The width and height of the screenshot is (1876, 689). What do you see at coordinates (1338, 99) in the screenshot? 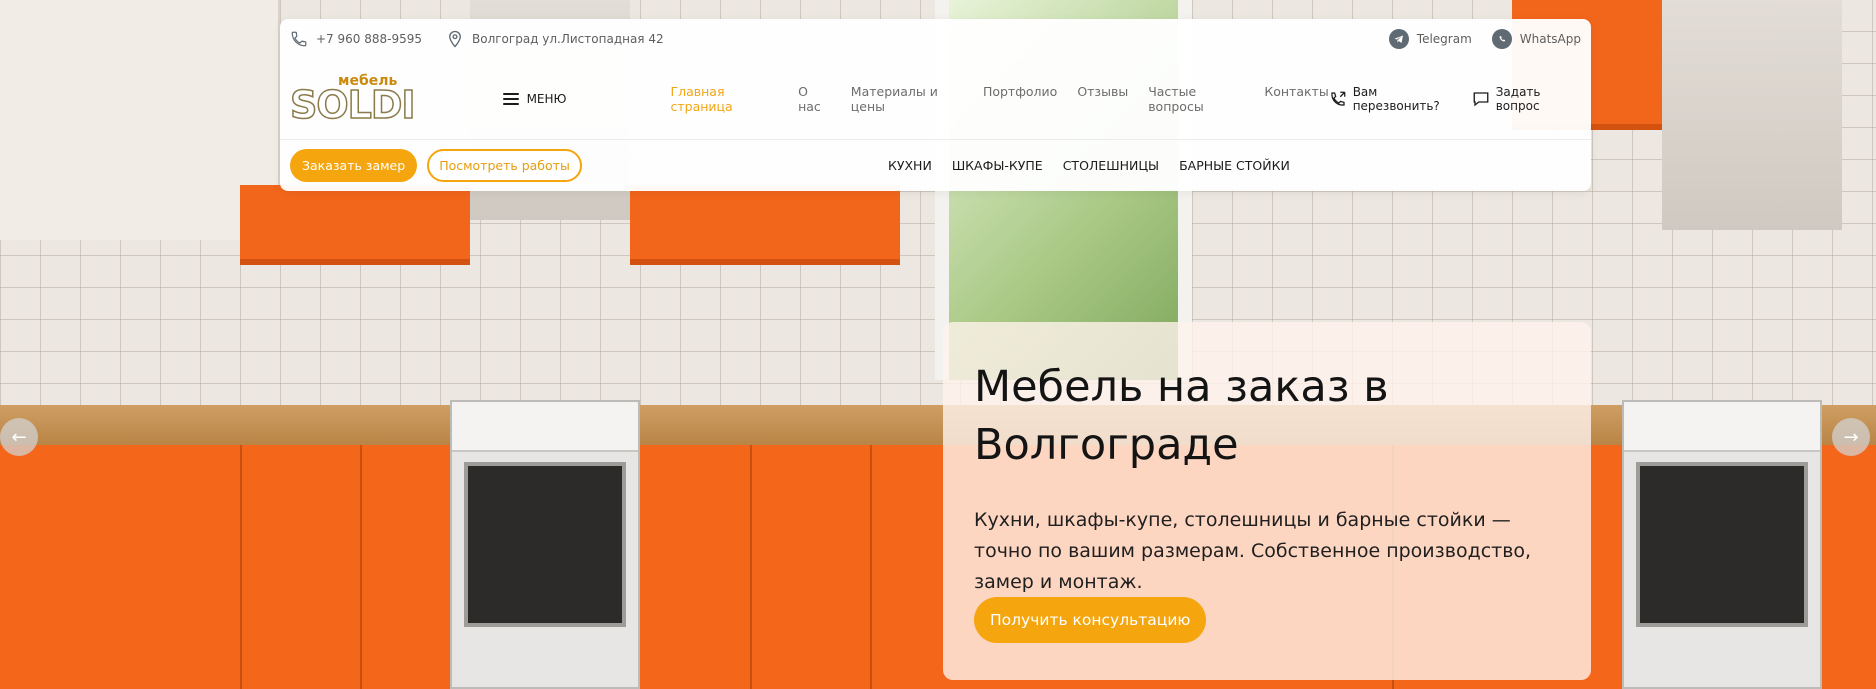
I see `callback-phone-icon` at bounding box center [1338, 99].